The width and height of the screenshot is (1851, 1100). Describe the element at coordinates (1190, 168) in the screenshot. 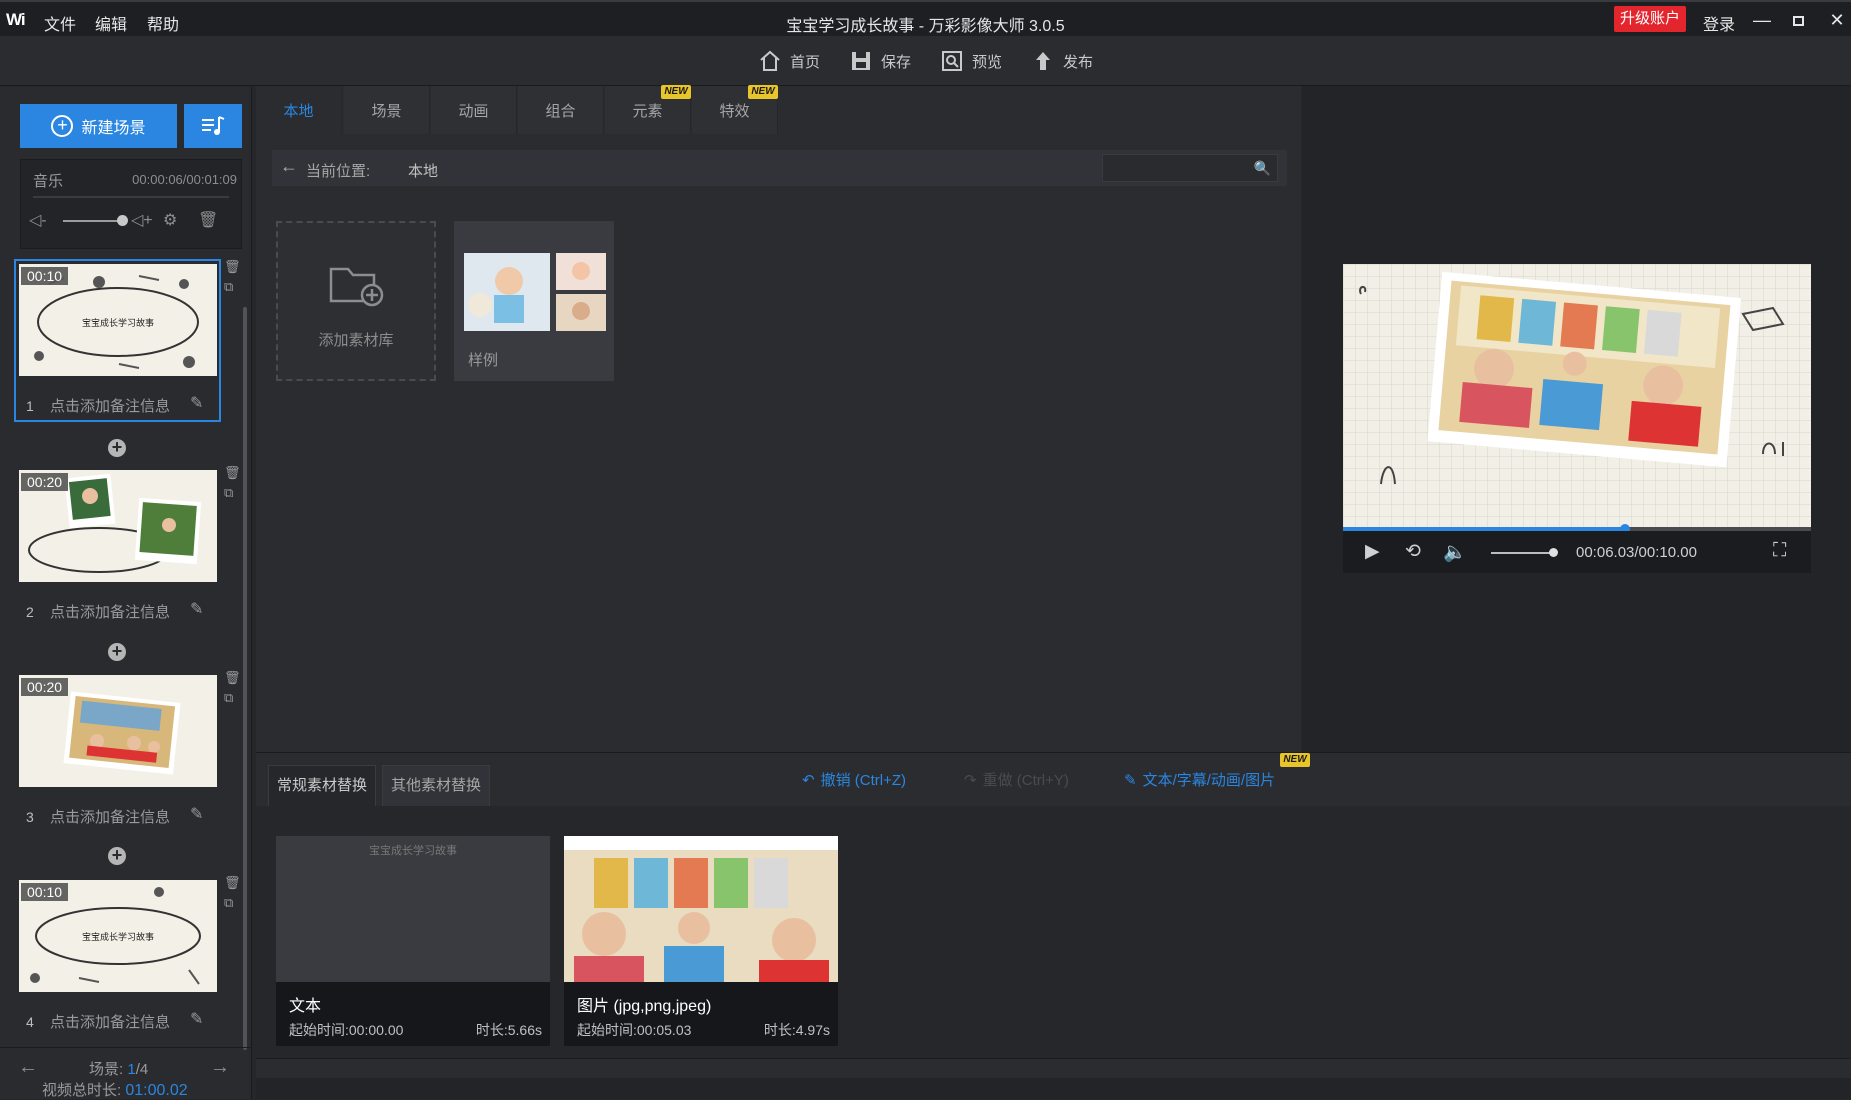

I see `search-input: 🔍` at that location.